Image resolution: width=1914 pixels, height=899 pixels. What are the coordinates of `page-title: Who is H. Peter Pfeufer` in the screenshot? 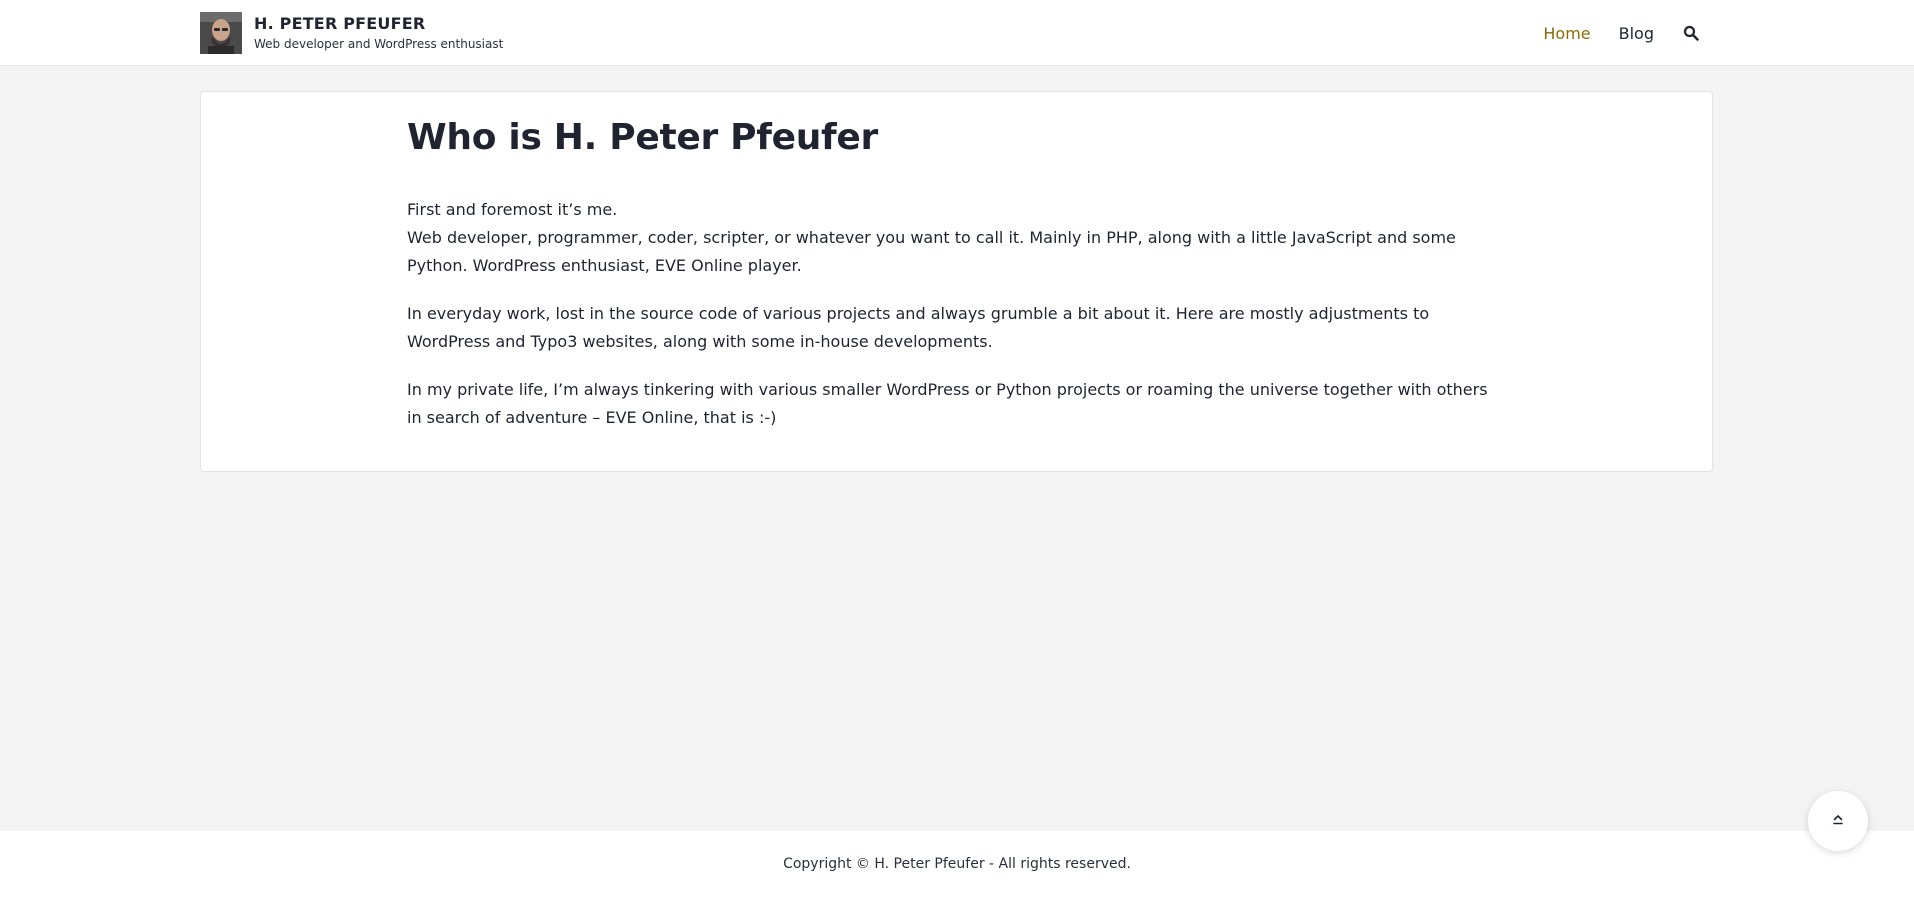 It's located at (642, 137).